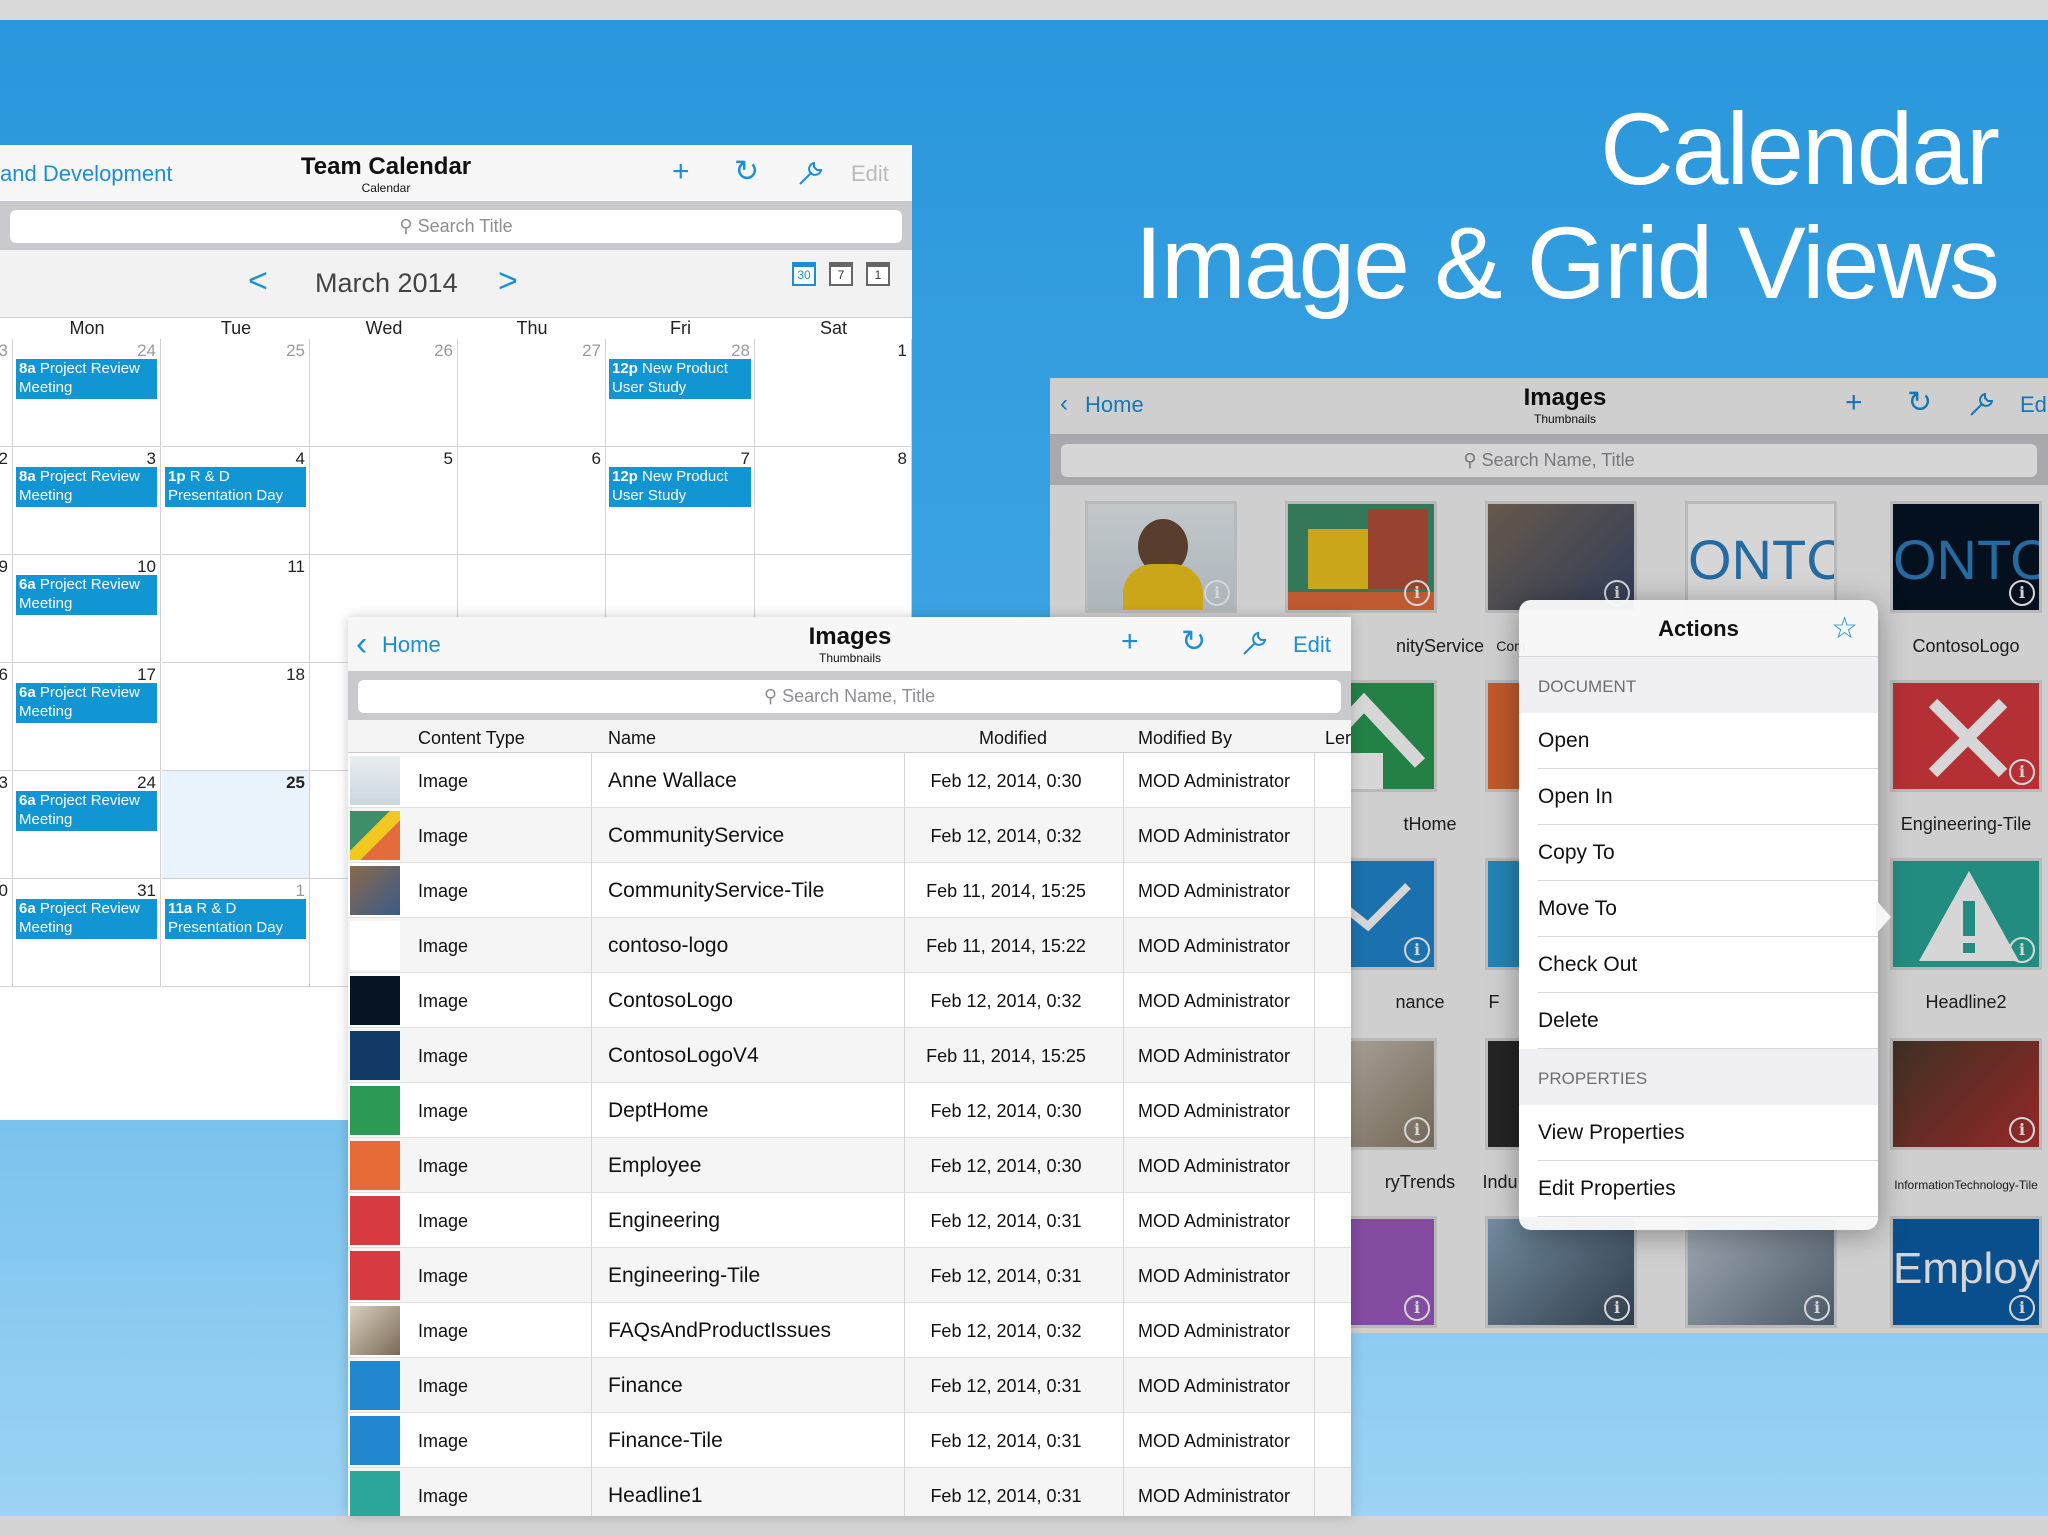  I want to click on calendar-cell: 24 8a Project Review Meeting, so click(87, 393).